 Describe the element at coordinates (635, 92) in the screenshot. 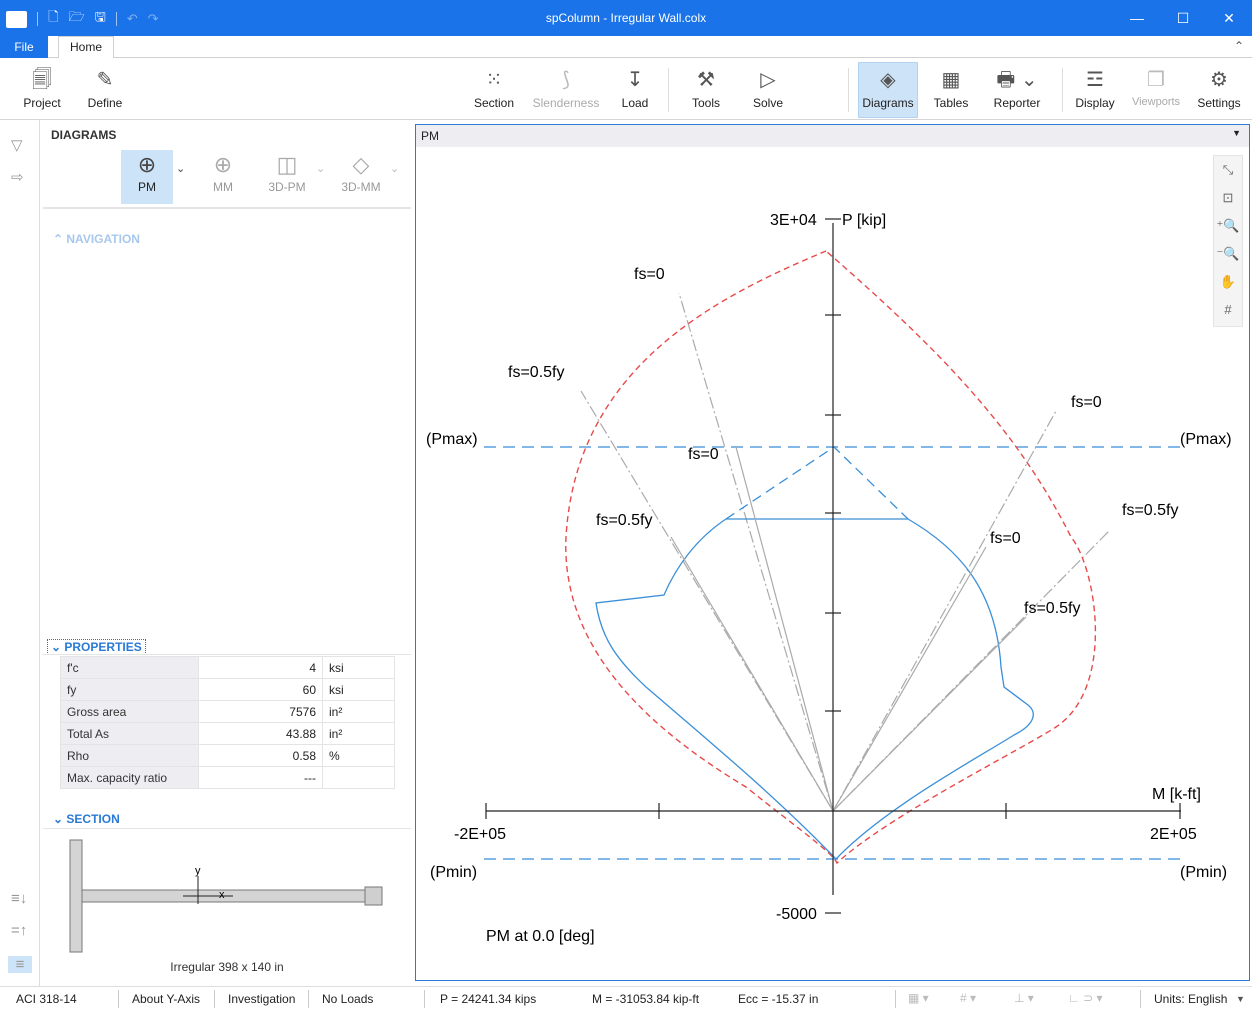

I see `load-button: ↧ Load` at that location.